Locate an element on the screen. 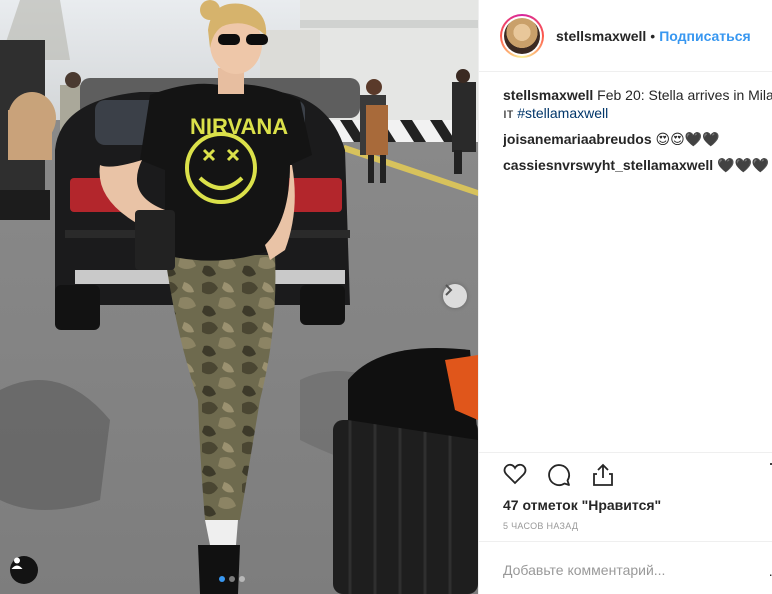 The height and width of the screenshot is (594, 772). comment-text: 🖤🖤🖤 is located at coordinates (743, 165).